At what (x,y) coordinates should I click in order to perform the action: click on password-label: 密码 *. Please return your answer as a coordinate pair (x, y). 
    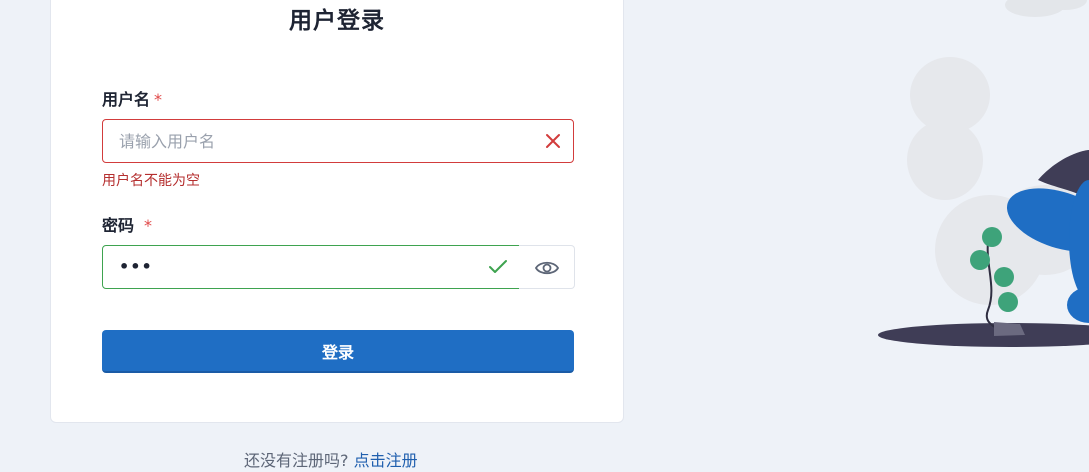
    Looking at the image, I should click on (127, 224).